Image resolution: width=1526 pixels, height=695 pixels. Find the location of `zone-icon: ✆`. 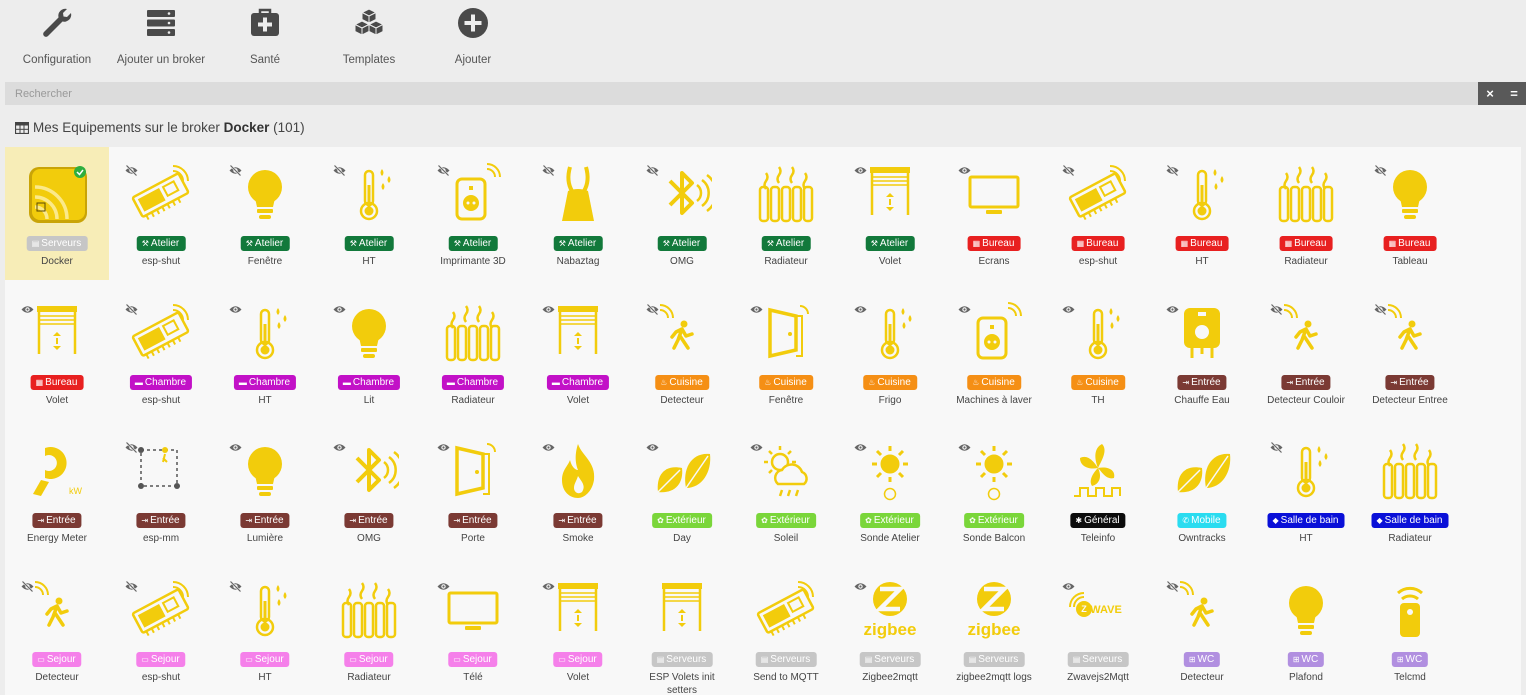

zone-icon: ✆ is located at coordinates (1186, 520).